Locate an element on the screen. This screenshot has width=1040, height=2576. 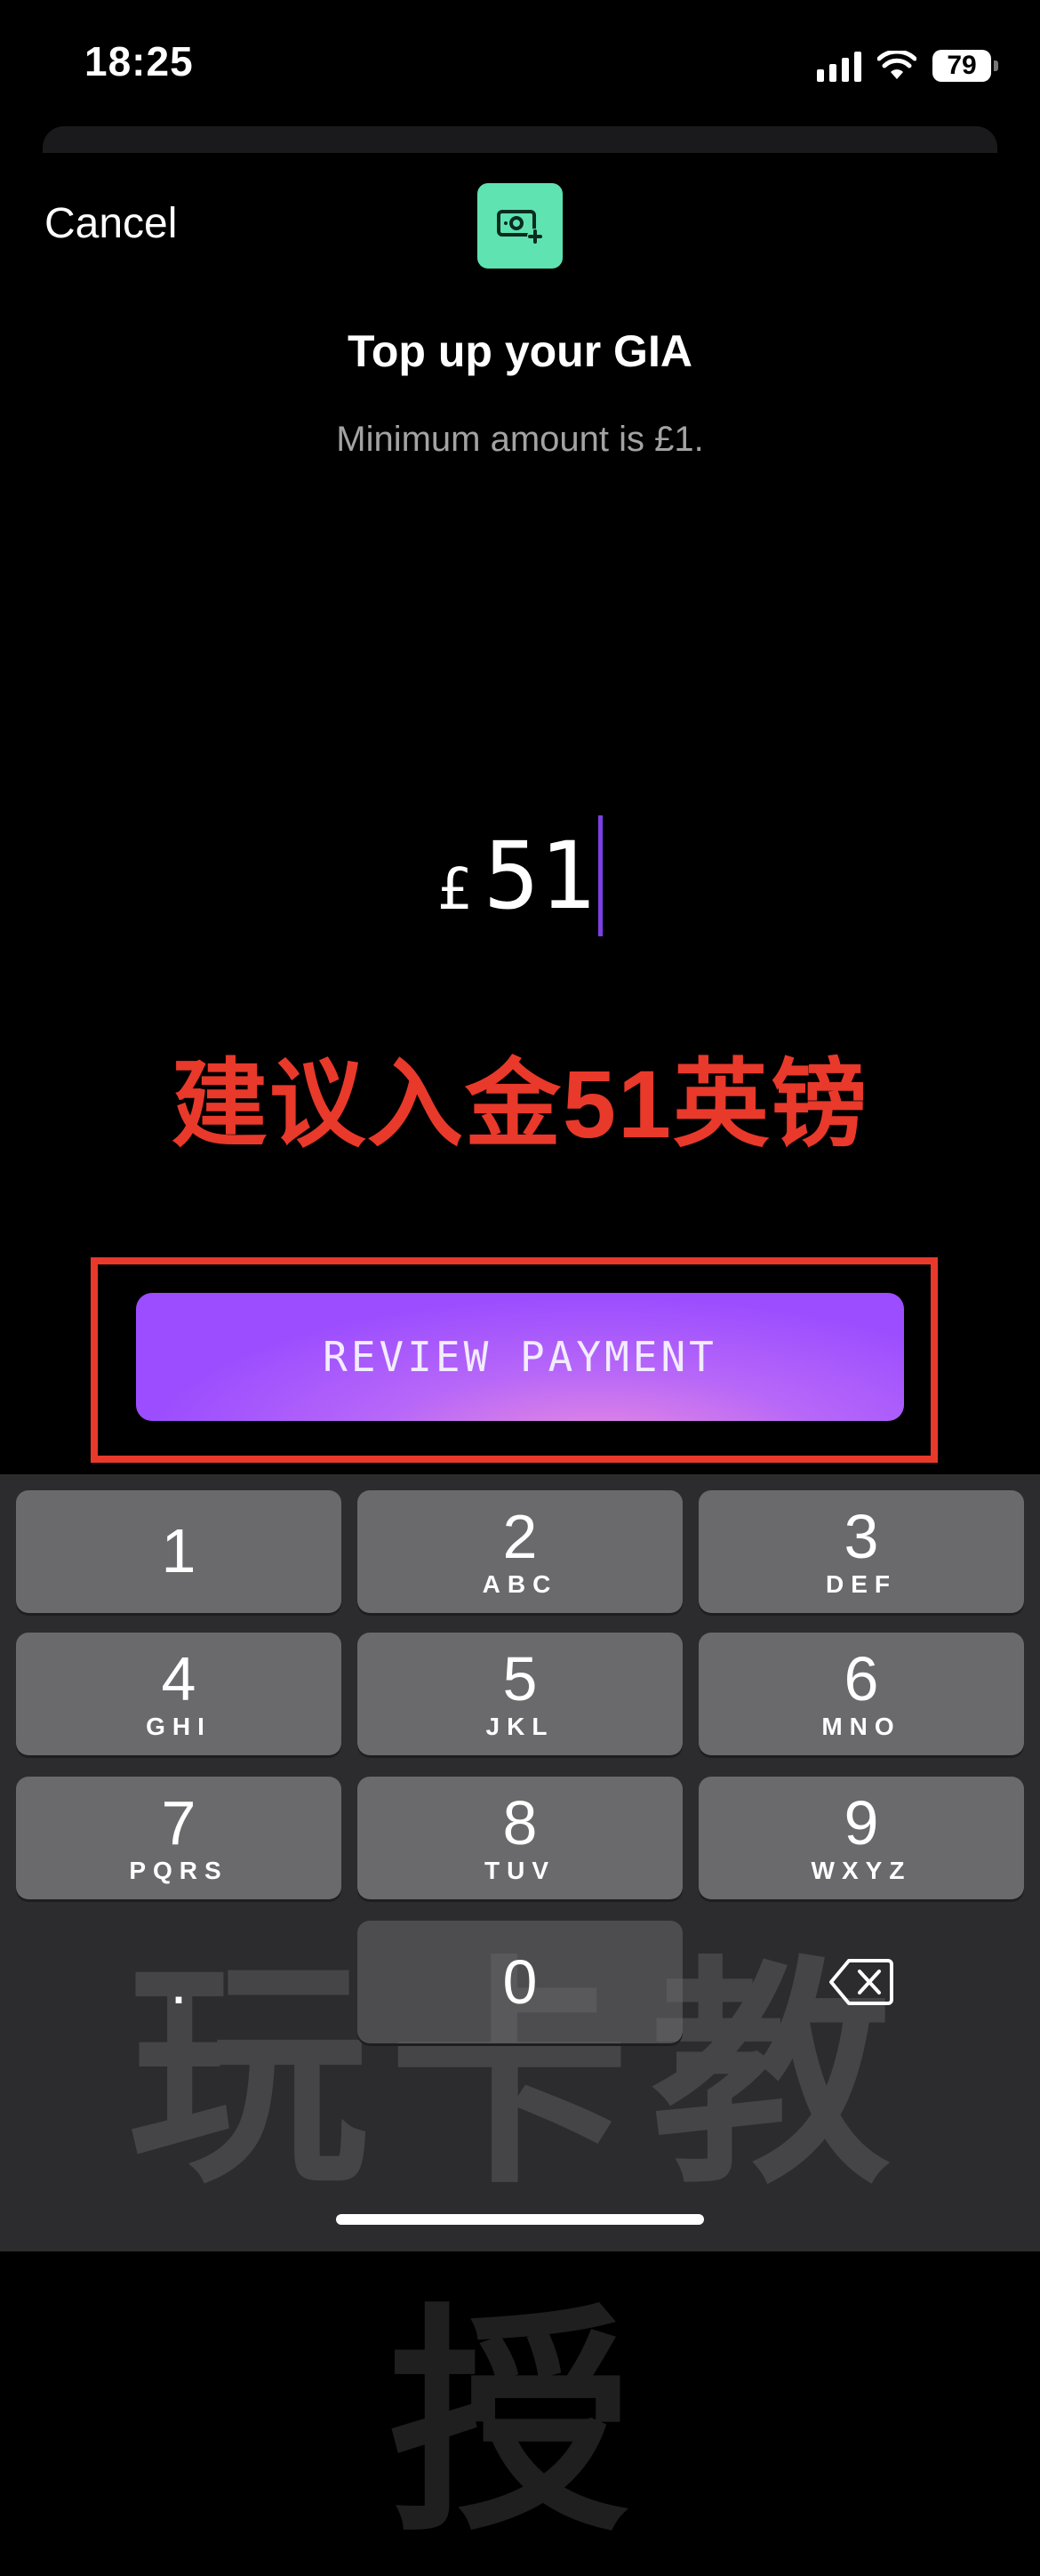
cash-icon is located at coordinates (520, 226).